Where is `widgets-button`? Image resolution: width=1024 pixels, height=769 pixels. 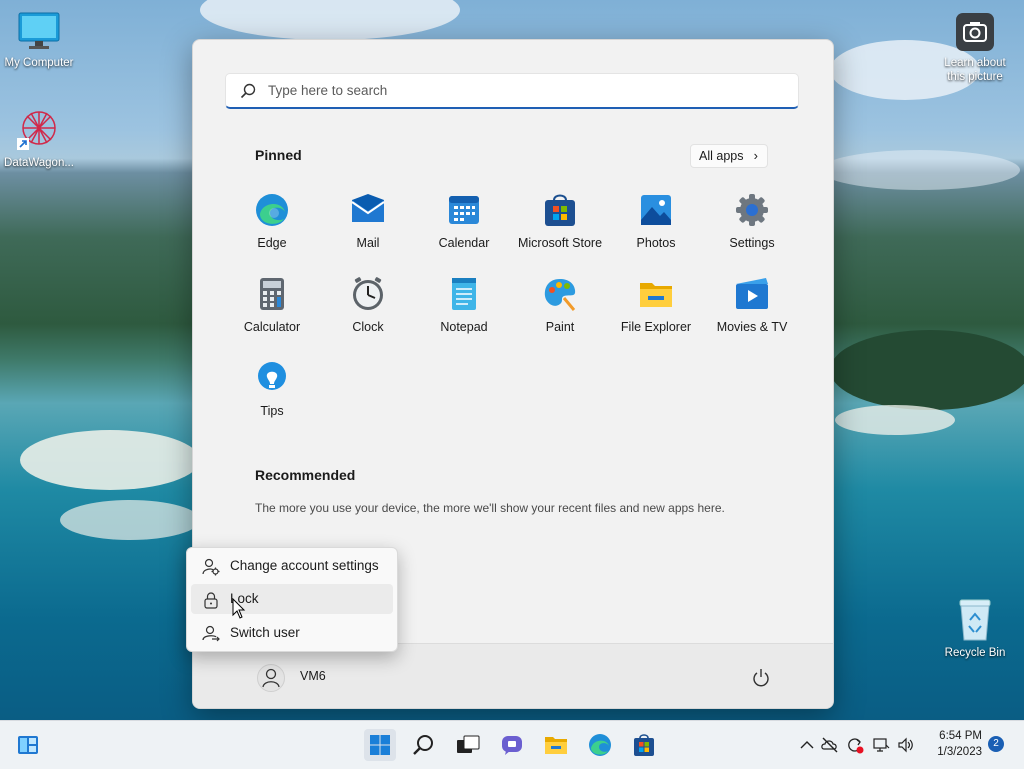 widgets-button is located at coordinates (28, 745).